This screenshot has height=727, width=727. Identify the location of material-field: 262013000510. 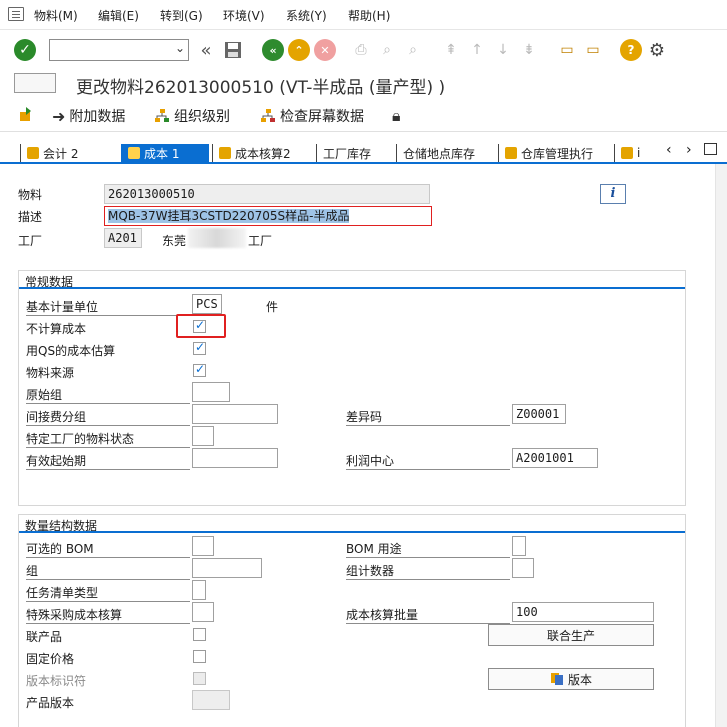
(267, 194).